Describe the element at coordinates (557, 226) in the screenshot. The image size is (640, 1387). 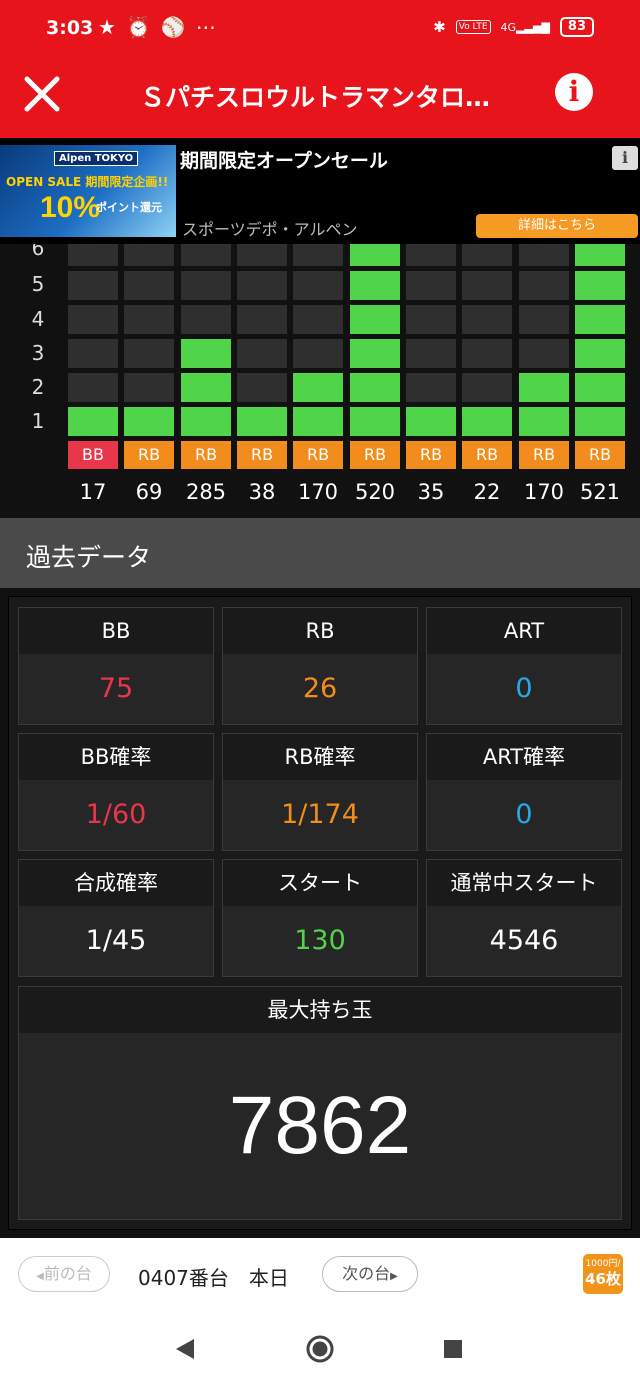
I see `ad-details-button: 詳細はこちら` at that location.